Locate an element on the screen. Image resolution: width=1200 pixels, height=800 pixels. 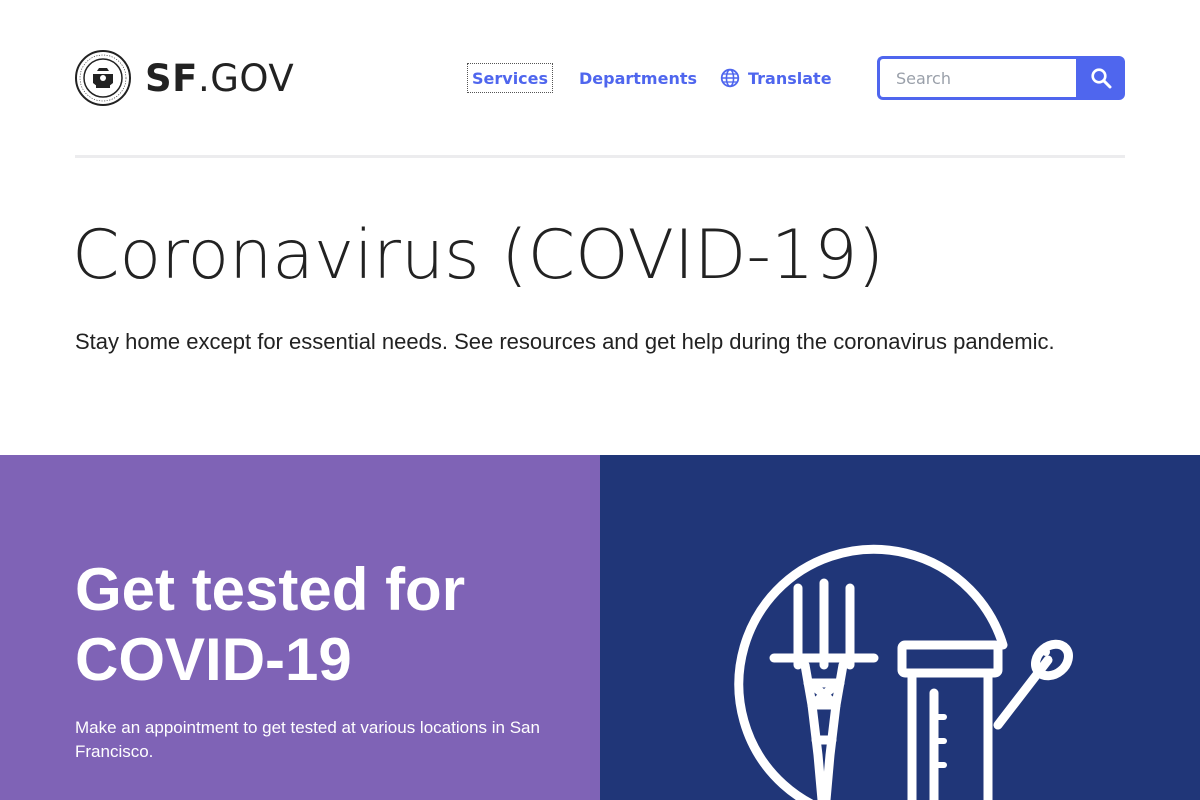
sutro-tower-test-tube-icon is located at coordinates (903, 672).